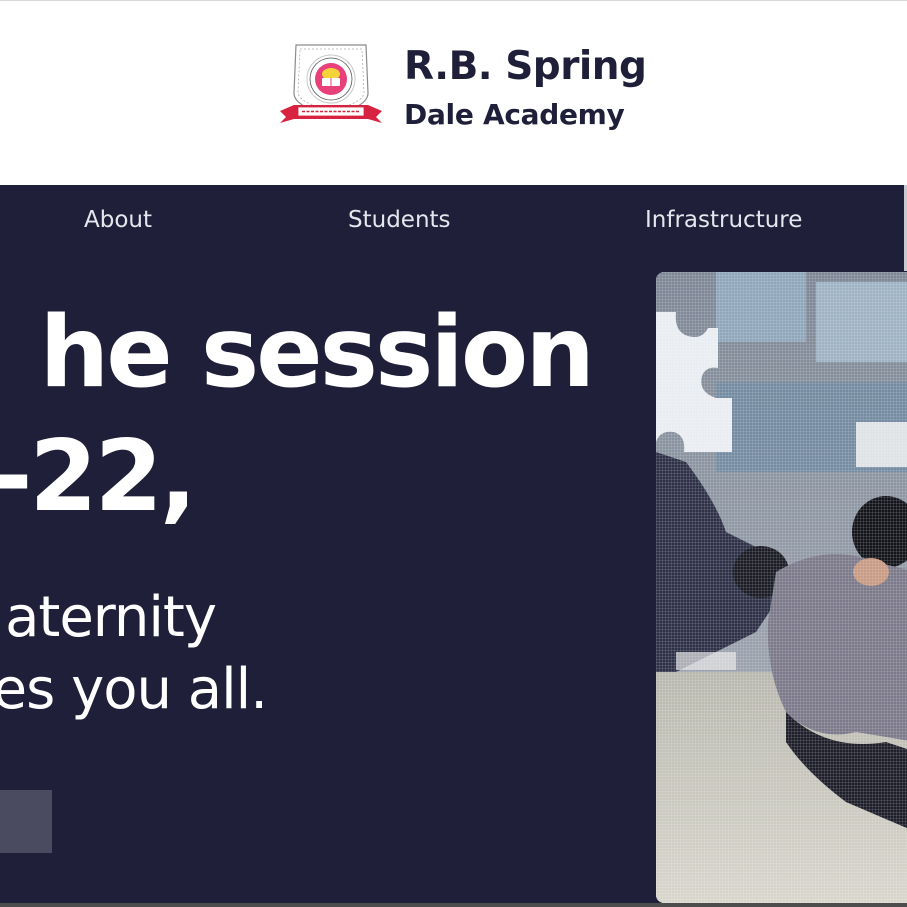 The width and height of the screenshot is (907, 907). What do you see at coordinates (317, 353) in the screenshot?
I see `hero-headline-line1: he session` at bounding box center [317, 353].